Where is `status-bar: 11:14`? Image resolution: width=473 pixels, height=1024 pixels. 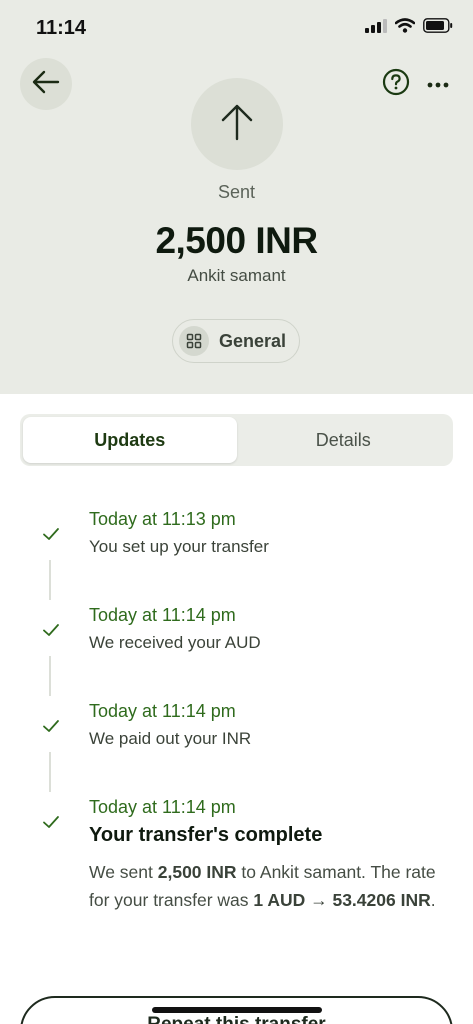
status-bar: 11:14 is located at coordinates (236, 28).